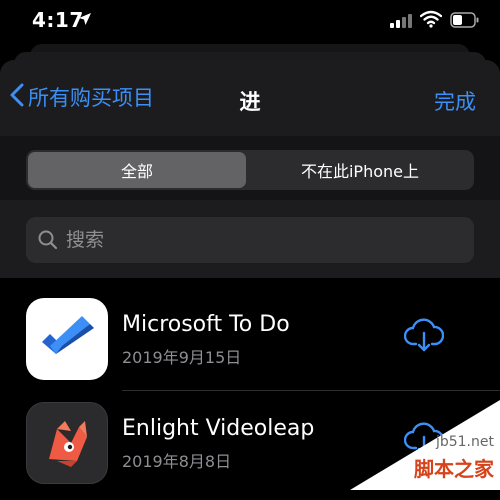  Describe the element at coordinates (256, 240) in the screenshot. I see `search-input` at that location.